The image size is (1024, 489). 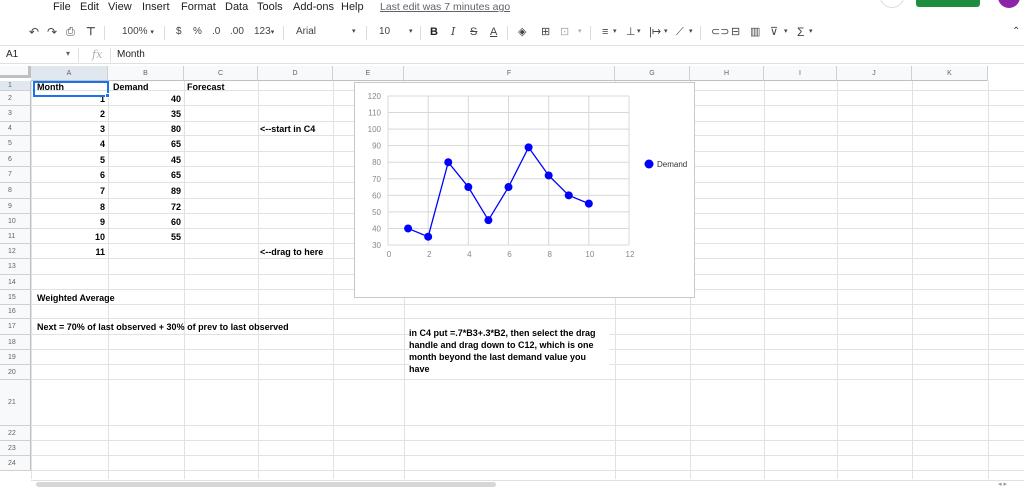 What do you see at coordinates (131, 54) in the screenshot?
I see `formula-input: Month` at bounding box center [131, 54].